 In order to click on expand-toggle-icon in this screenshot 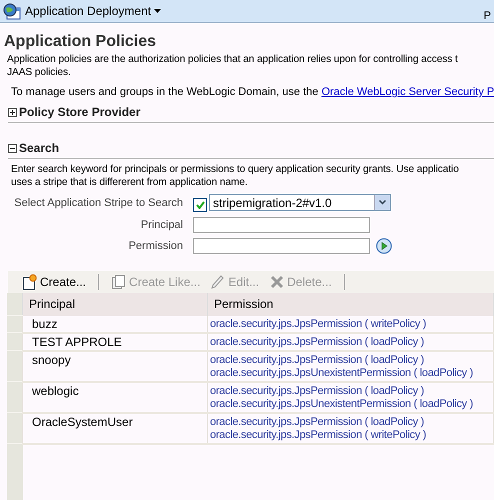, I will do `click(12, 112)`.